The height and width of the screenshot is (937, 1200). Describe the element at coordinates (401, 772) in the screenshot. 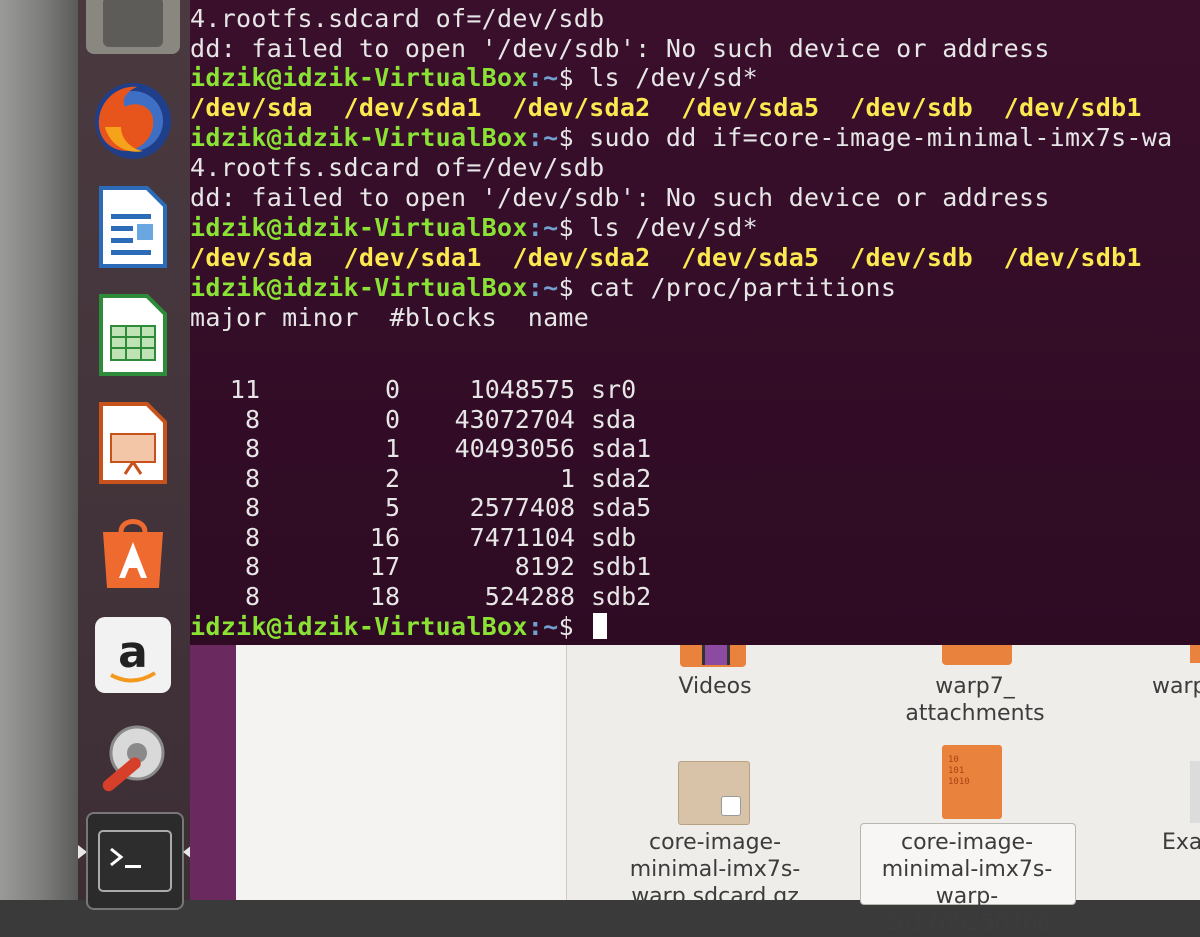

I see `file-manager-sidebar` at that location.